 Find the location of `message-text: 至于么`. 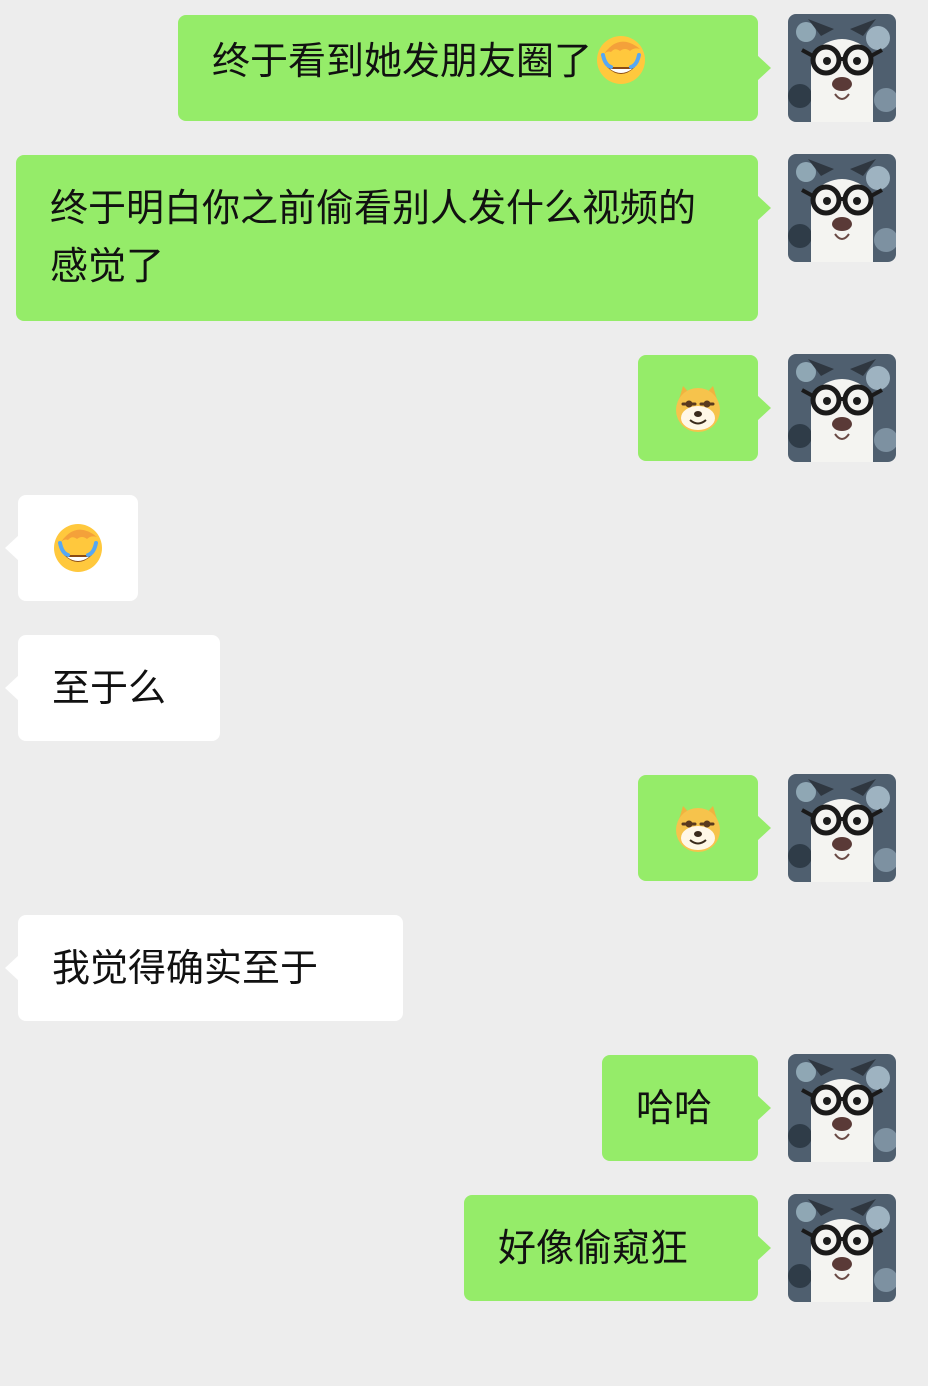

message-text: 至于么 is located at coordinates (109, 688).